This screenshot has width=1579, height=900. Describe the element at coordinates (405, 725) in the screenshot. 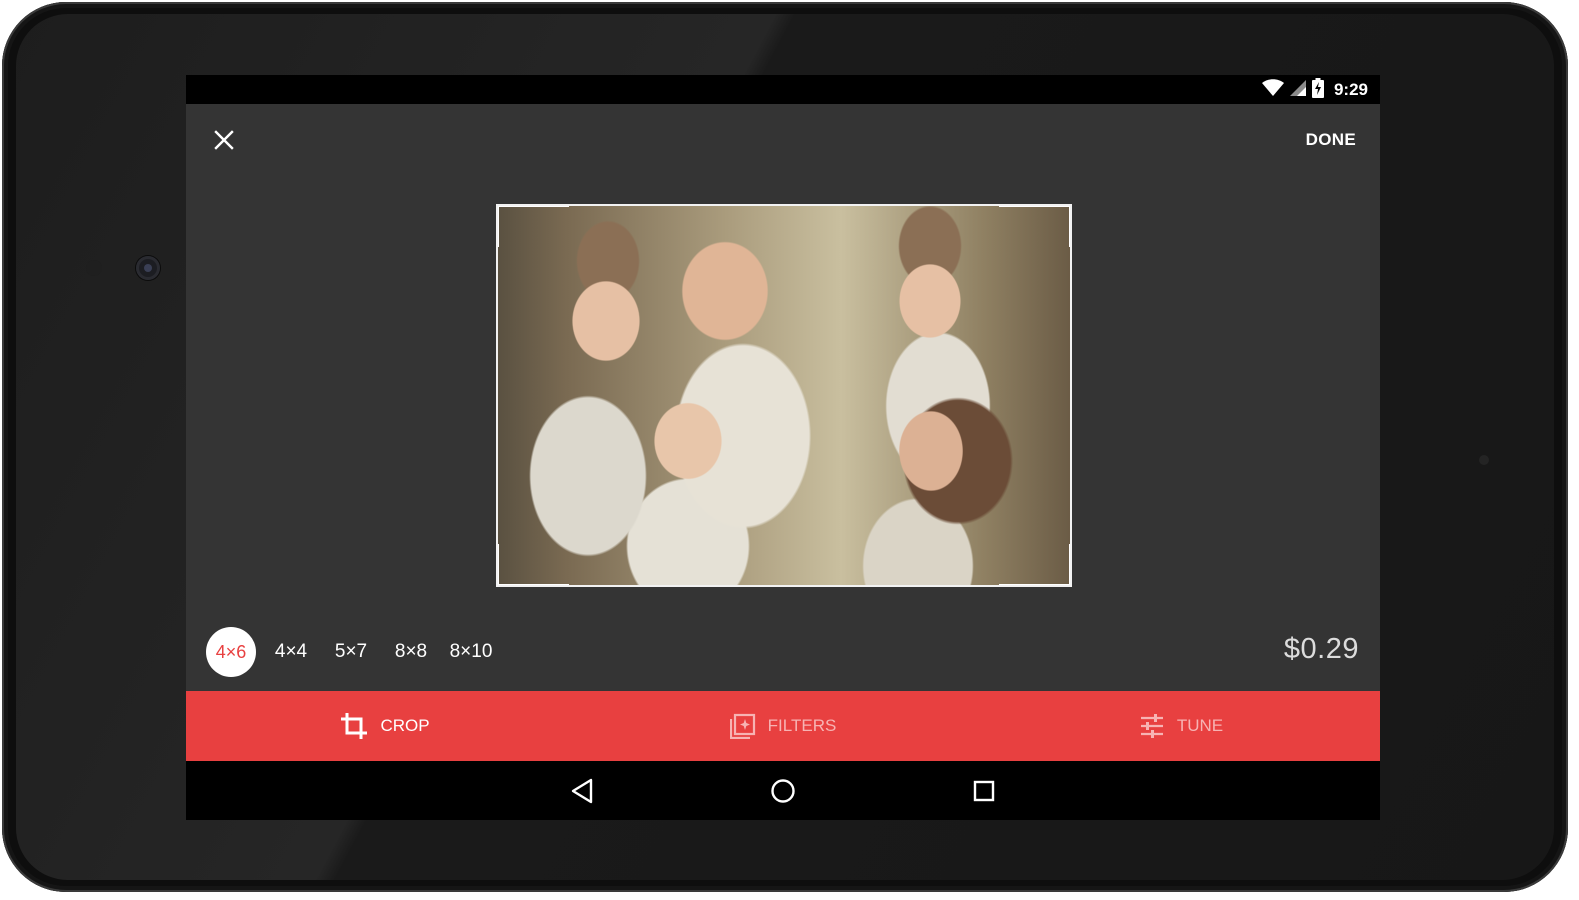

I see `tab-crop-label: CROP` at that location.